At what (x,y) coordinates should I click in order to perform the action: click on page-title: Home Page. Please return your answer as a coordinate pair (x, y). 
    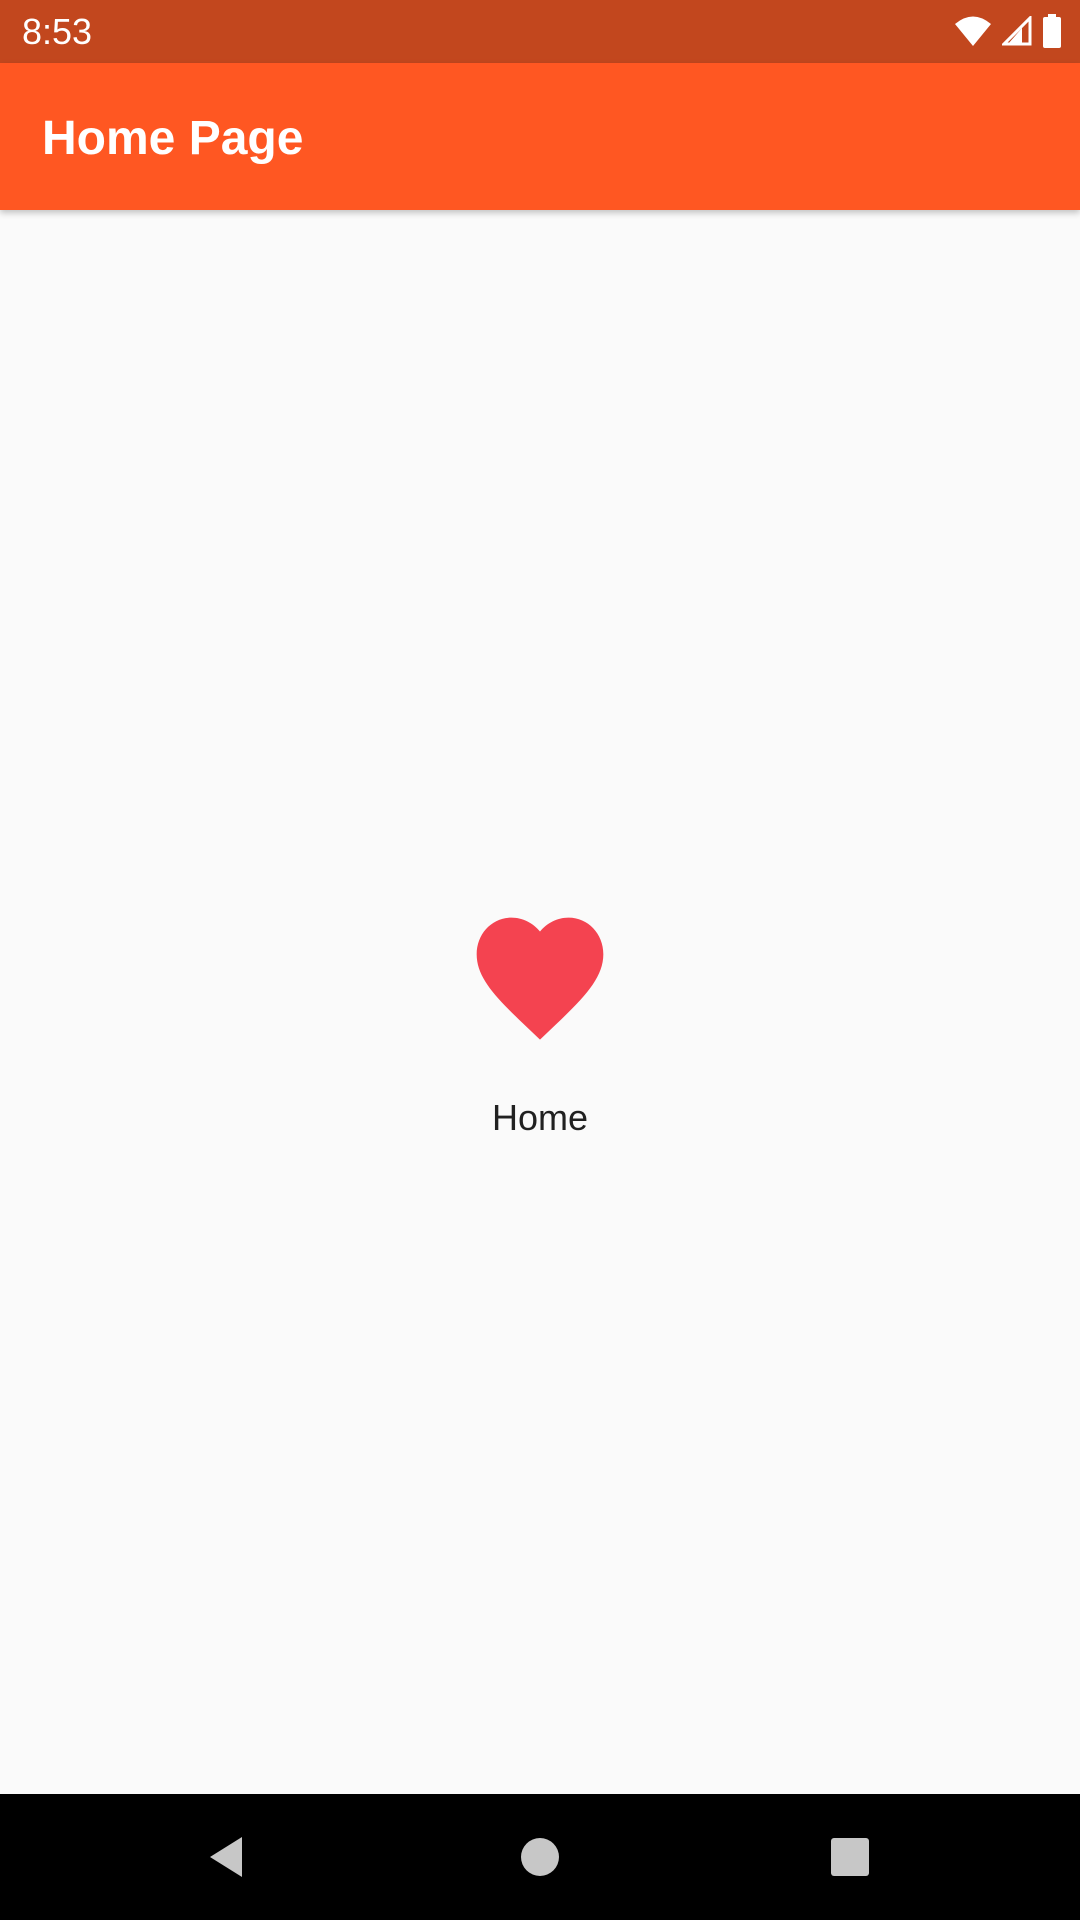
    Looking at the image, I should click on (173, 138).